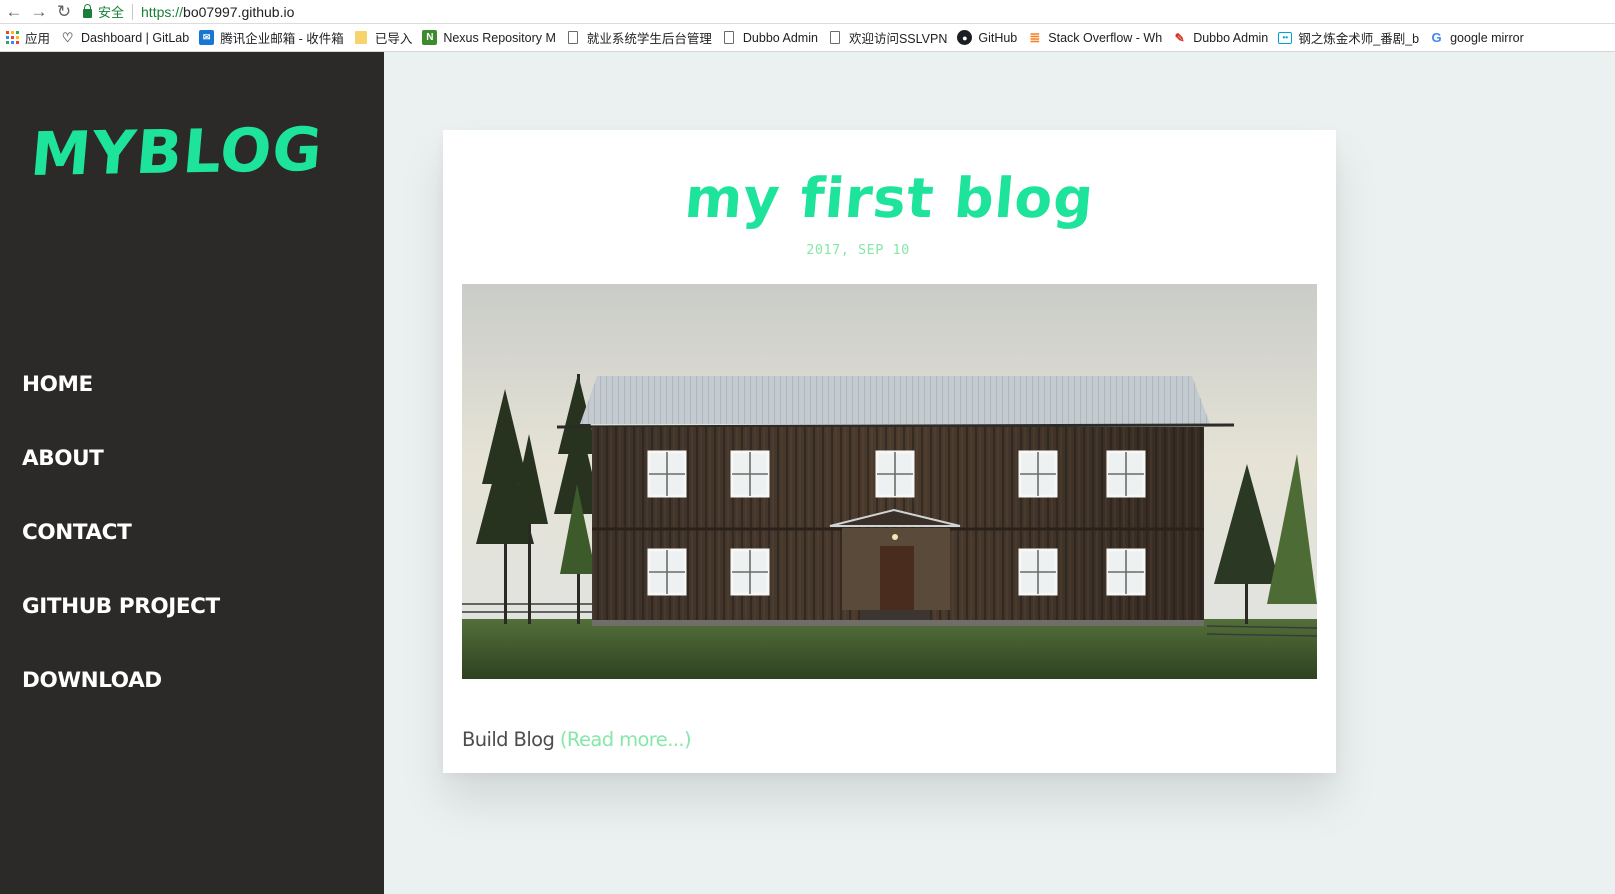 This screenshot has height=894, width=1615. Describe the element at coordinates (67, 37) in the screenshot. I see `gitlab-icon: ♡` at that location.